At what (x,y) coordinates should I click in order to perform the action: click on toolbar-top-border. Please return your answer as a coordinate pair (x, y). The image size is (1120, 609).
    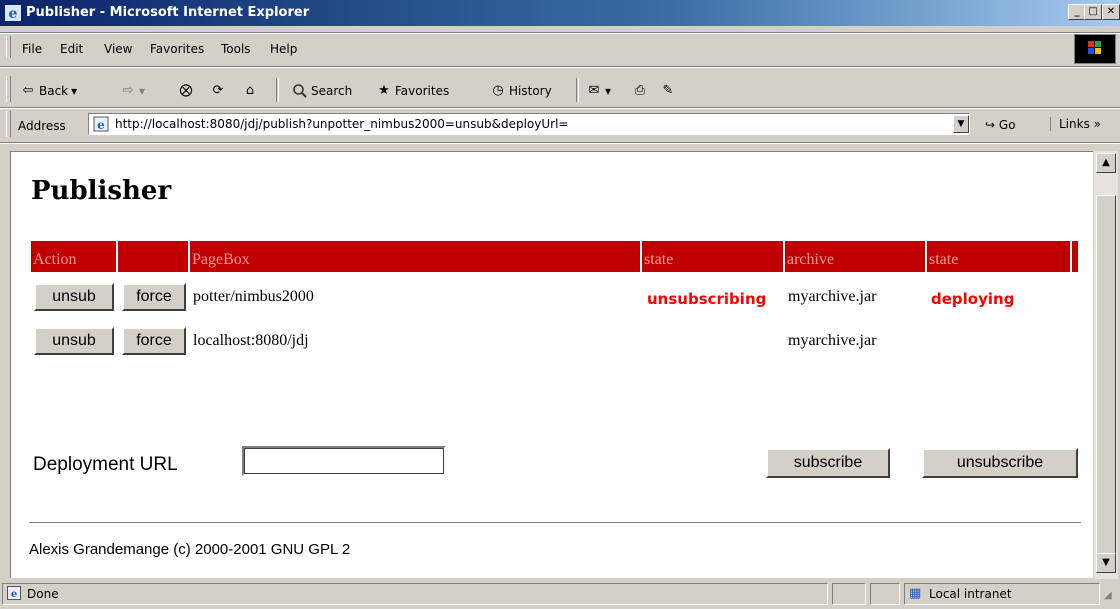
    Looking at the image, I should click on (560, 67).